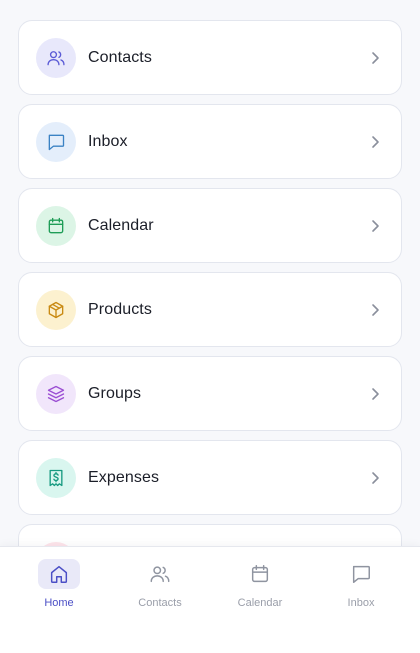 The width and height of the screenshot is (420, 653). Describe the element at coordinates (59, 574) in the screenshot. I see `home-icon` at that location.